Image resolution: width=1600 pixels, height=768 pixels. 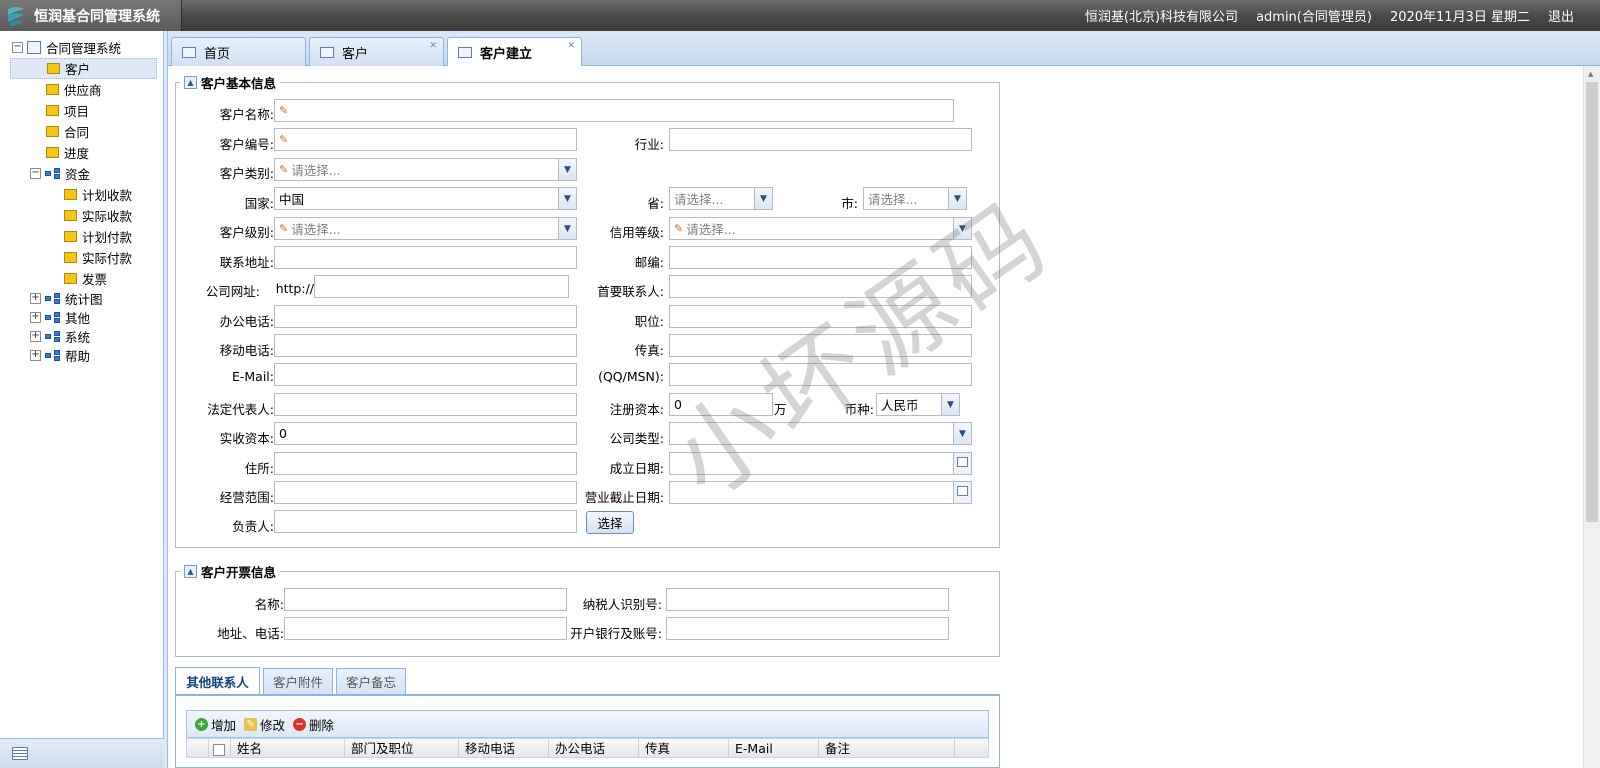 What do you see at coordinates (684, 748) in the screenshot?
I see `column-header: 传真` at bounding box center [684, 748].